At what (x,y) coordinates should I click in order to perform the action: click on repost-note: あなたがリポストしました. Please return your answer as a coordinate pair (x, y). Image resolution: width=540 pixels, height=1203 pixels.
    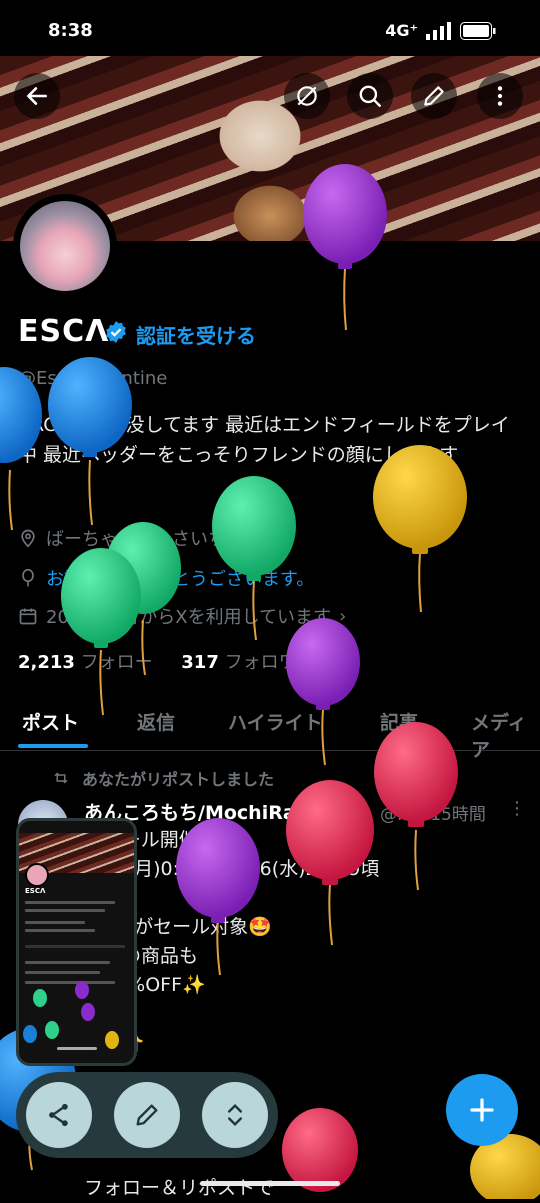
    Looking at the image, I should click on (163, 778).